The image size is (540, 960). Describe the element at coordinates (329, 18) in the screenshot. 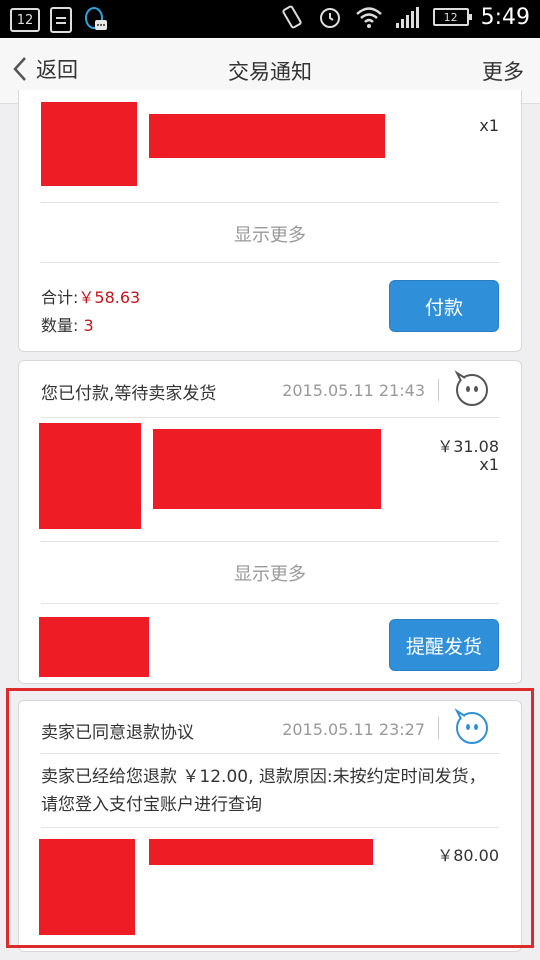

I see `alarm-icon` at that location.